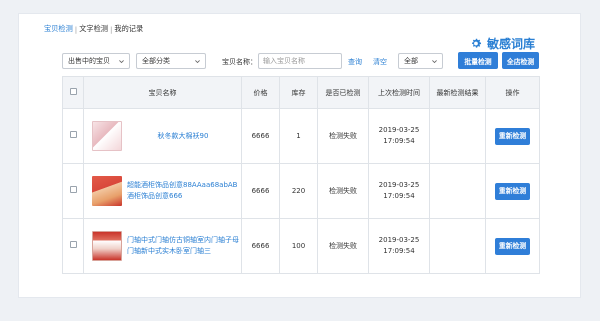 Image resolution: width=600 pixels, height=321 pixels. What do you see at coordinates (156, 61) in the screenshot?
I see `category-select-value: 全部分类` at bounding box center [156, 61].